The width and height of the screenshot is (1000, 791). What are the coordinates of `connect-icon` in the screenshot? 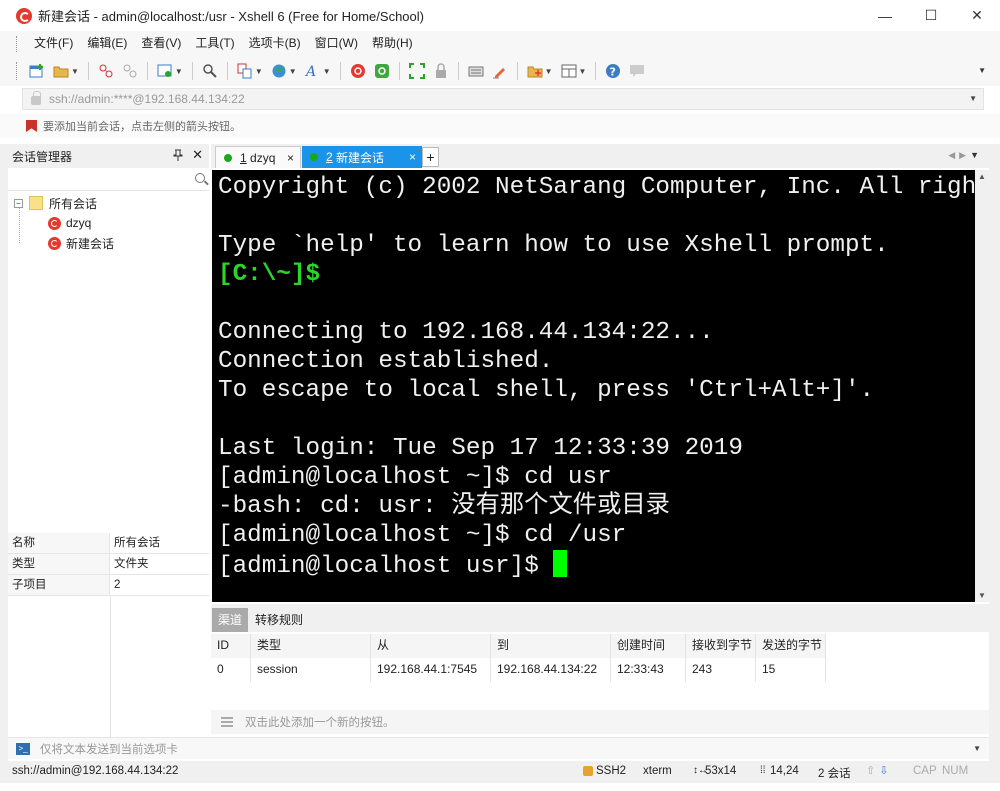 It's located at (106, 71).